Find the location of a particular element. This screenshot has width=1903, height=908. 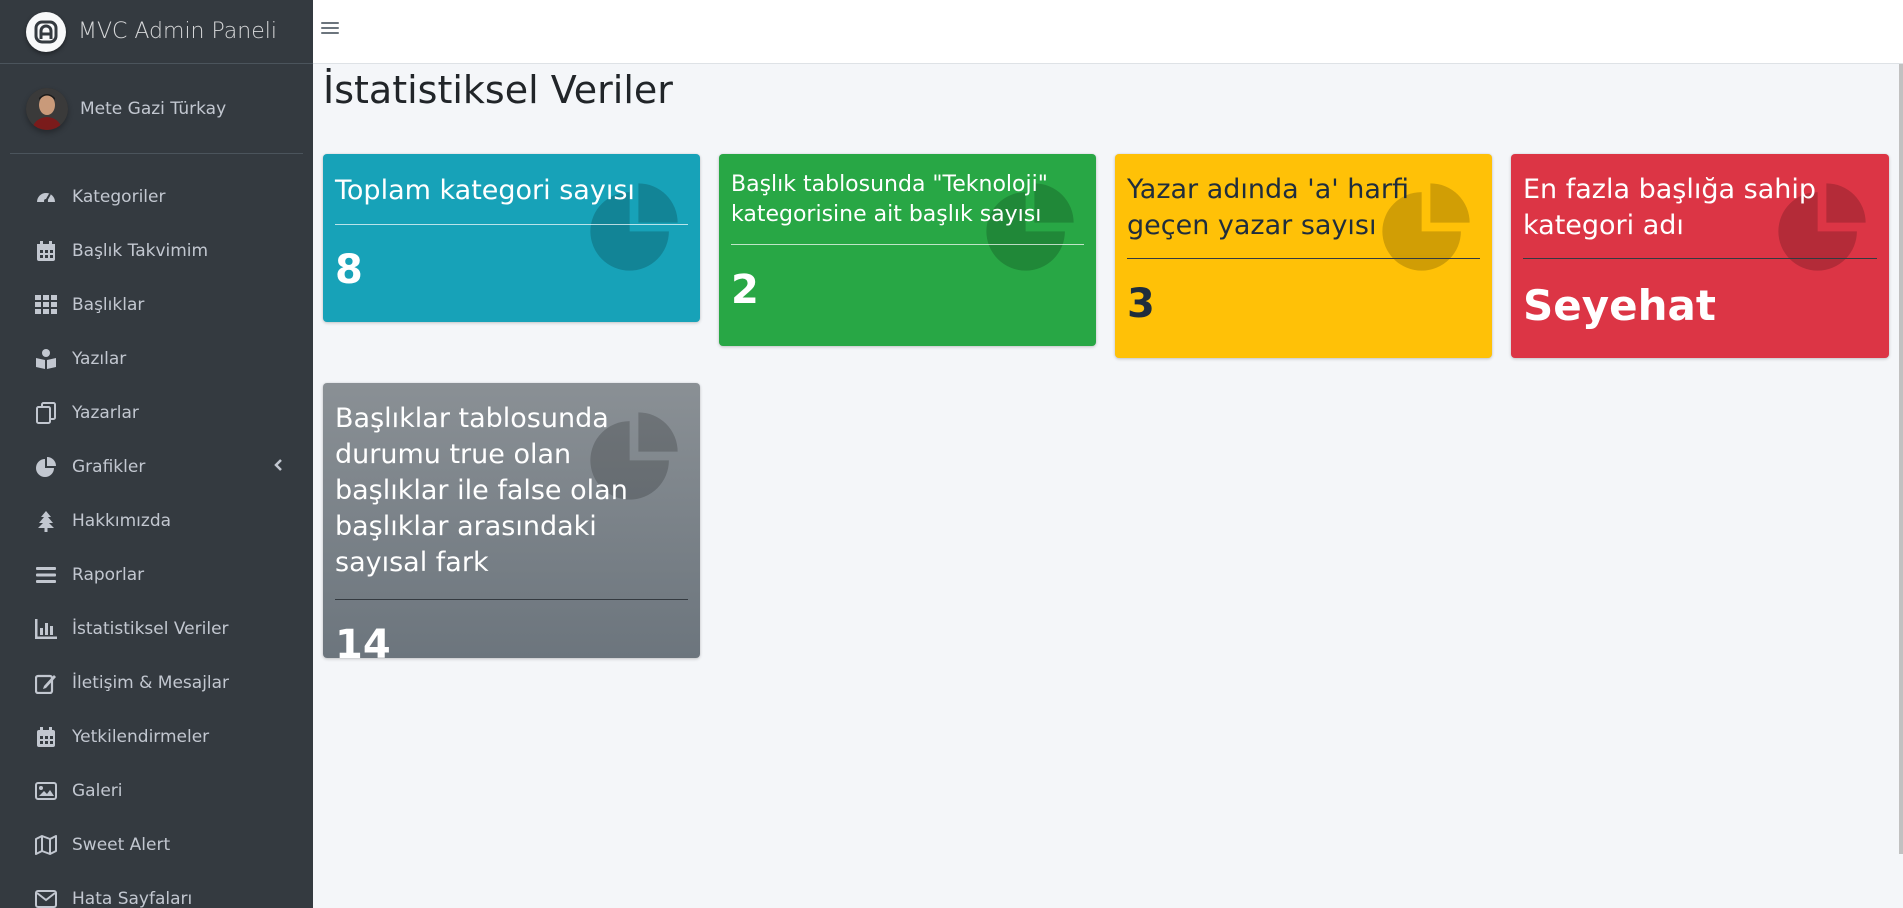

user-name: Mete Gazi Türkay is located at coordinates (153, 108).